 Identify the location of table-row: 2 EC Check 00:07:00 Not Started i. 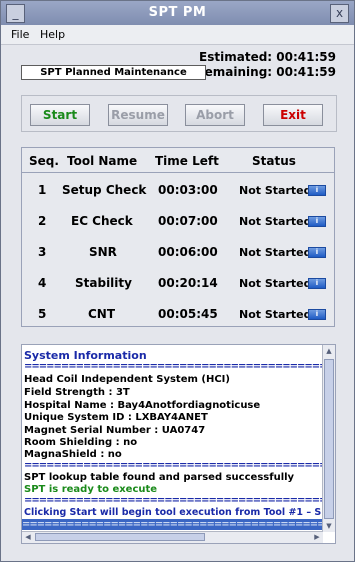
(178, 221).